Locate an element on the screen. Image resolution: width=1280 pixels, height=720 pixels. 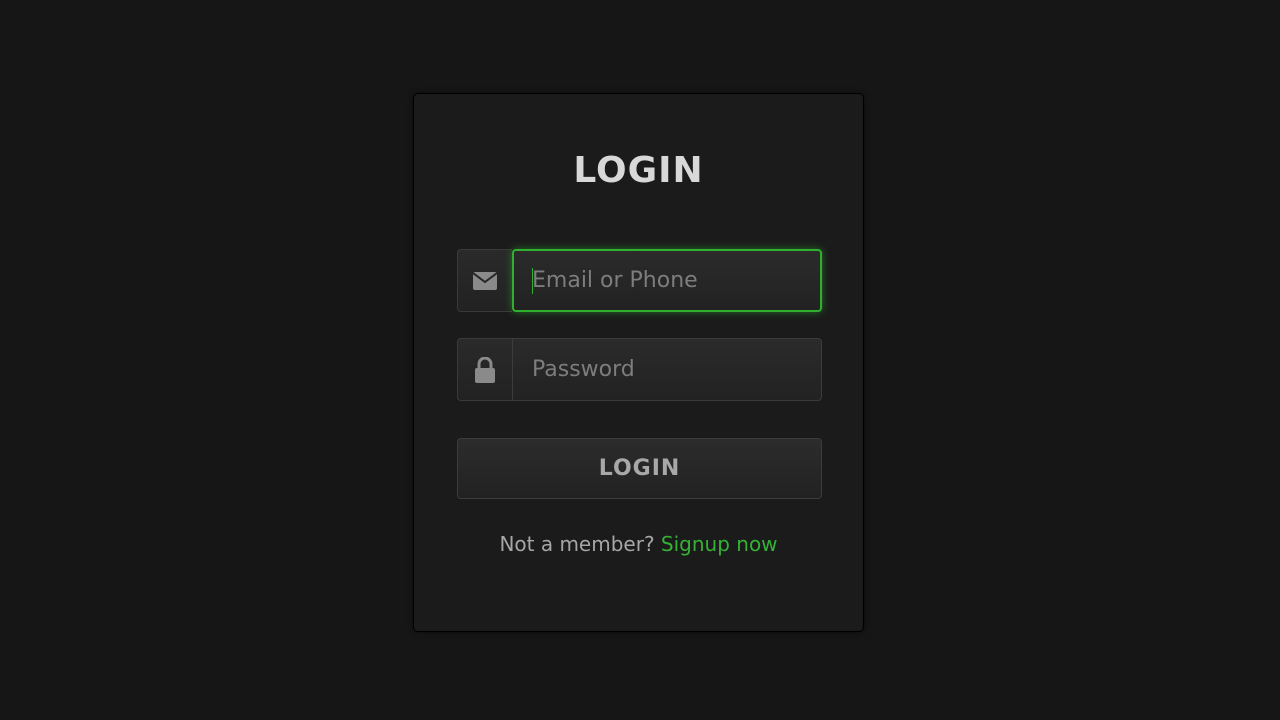
email-field-group is located at coordinates (639, 280).